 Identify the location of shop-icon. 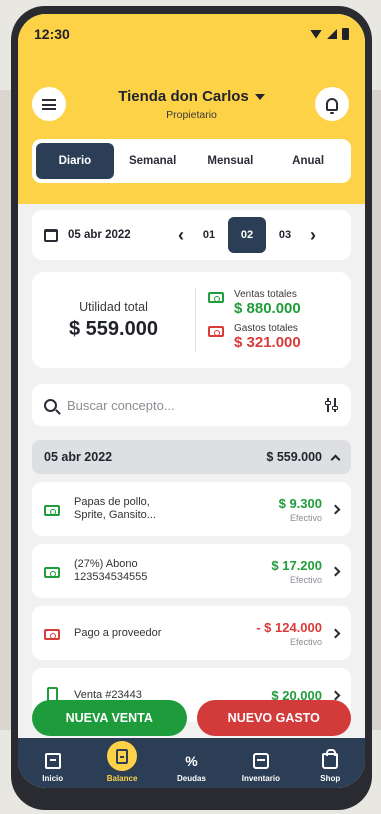
(330, 759).